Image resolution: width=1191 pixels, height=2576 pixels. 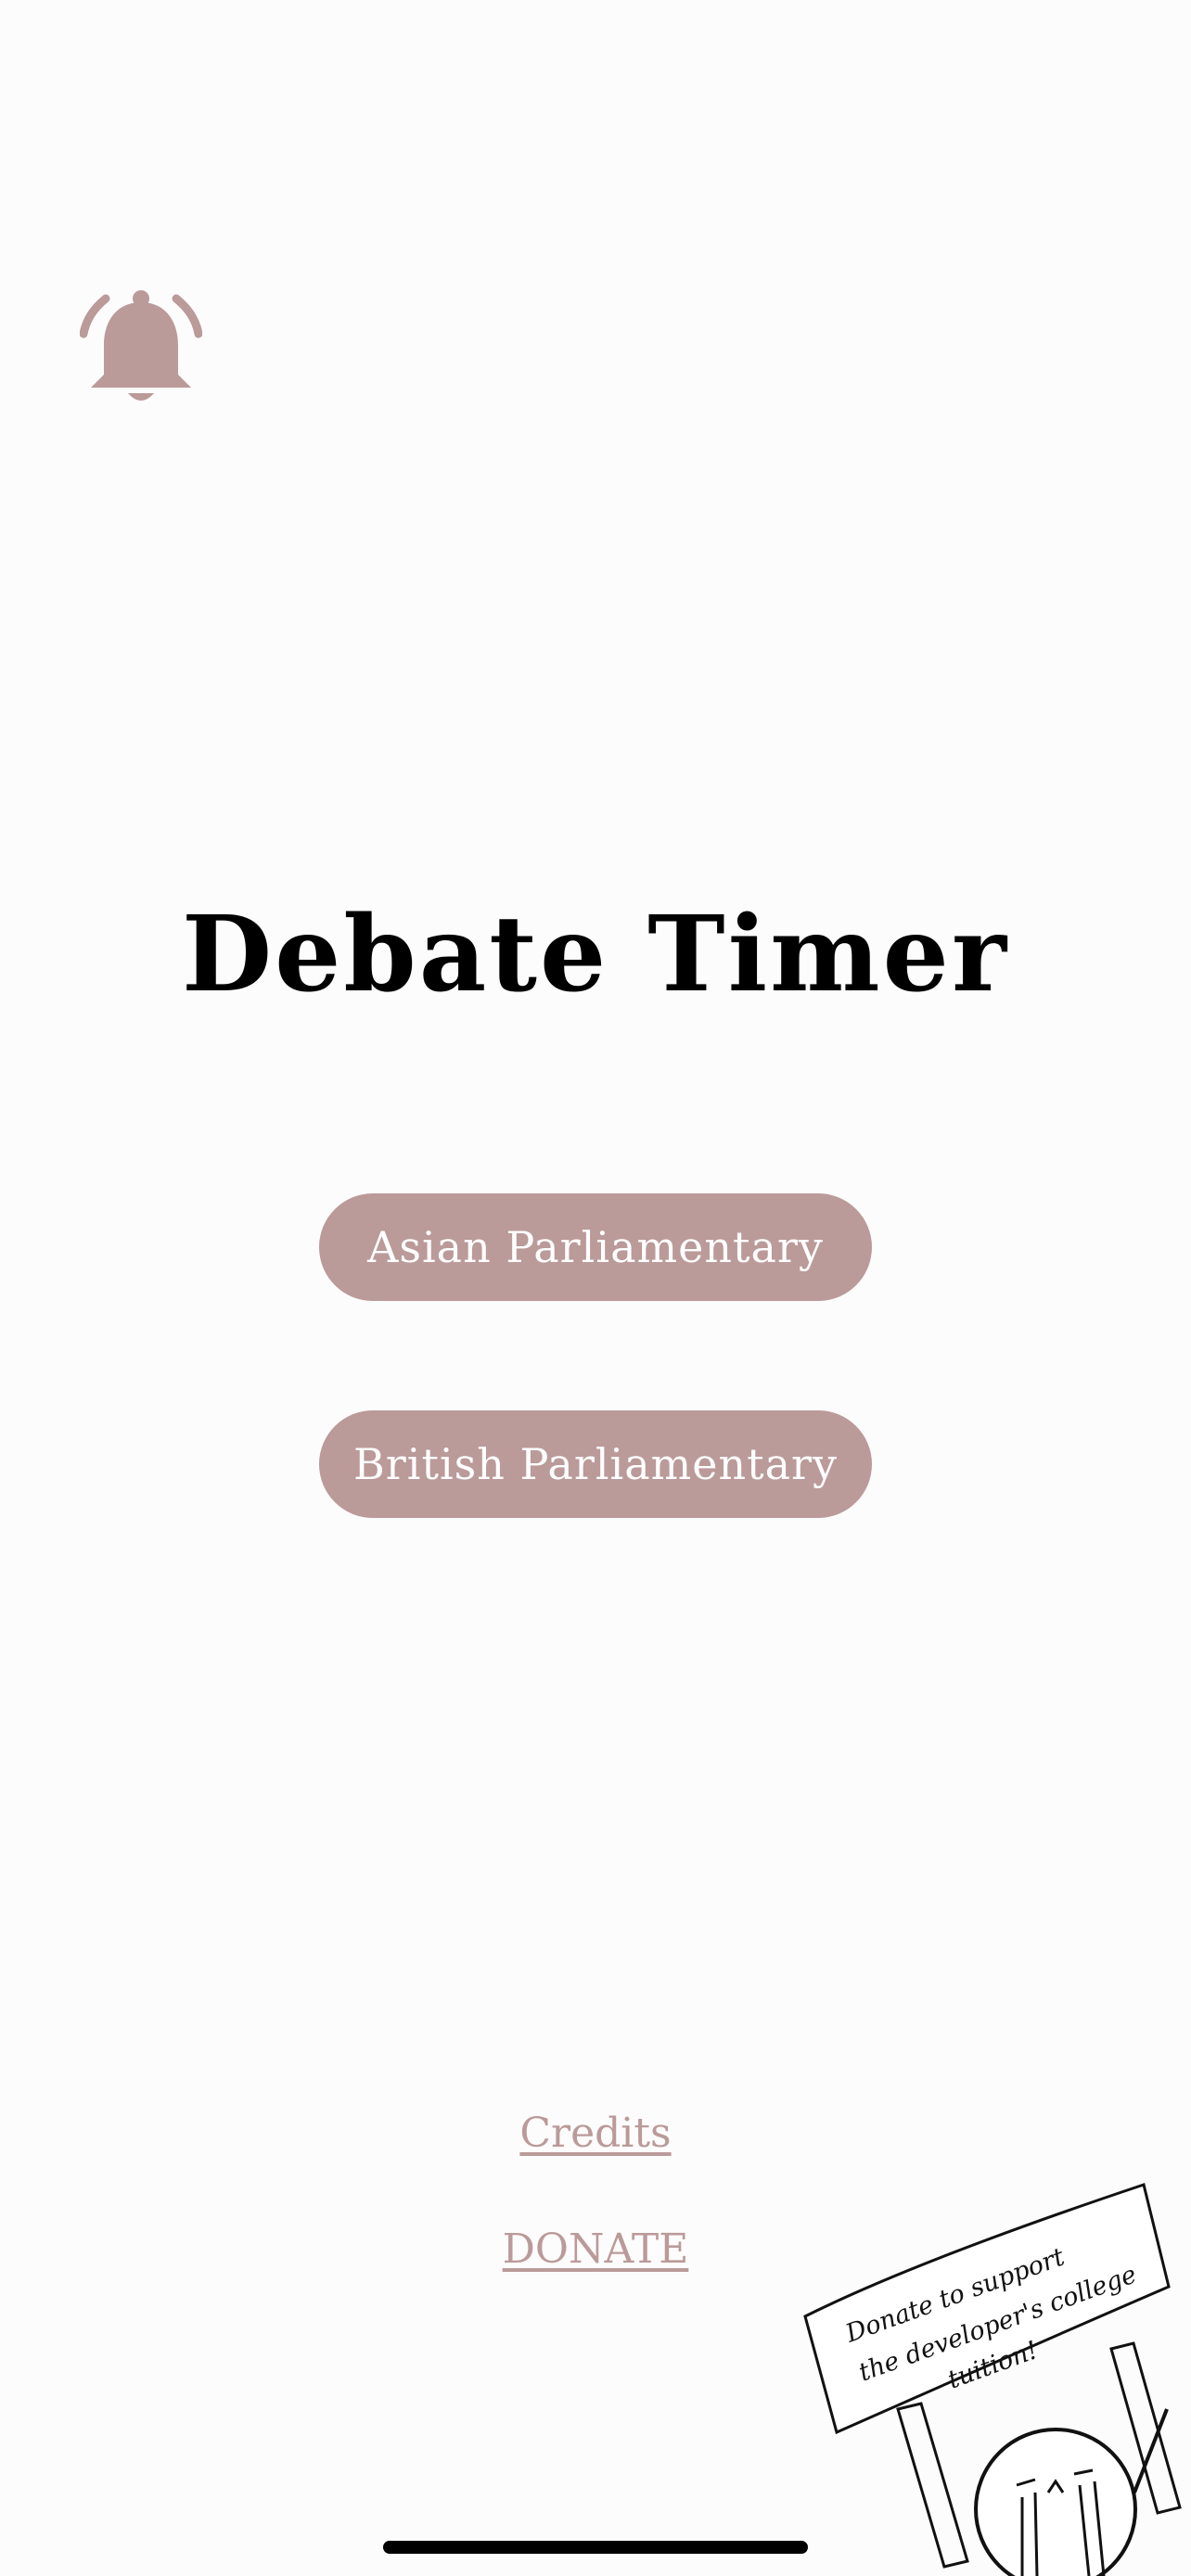 What do you see at coordinates (141, 348) in the screenshot?
I see `bell-icon` at bounding box center [141, 348].